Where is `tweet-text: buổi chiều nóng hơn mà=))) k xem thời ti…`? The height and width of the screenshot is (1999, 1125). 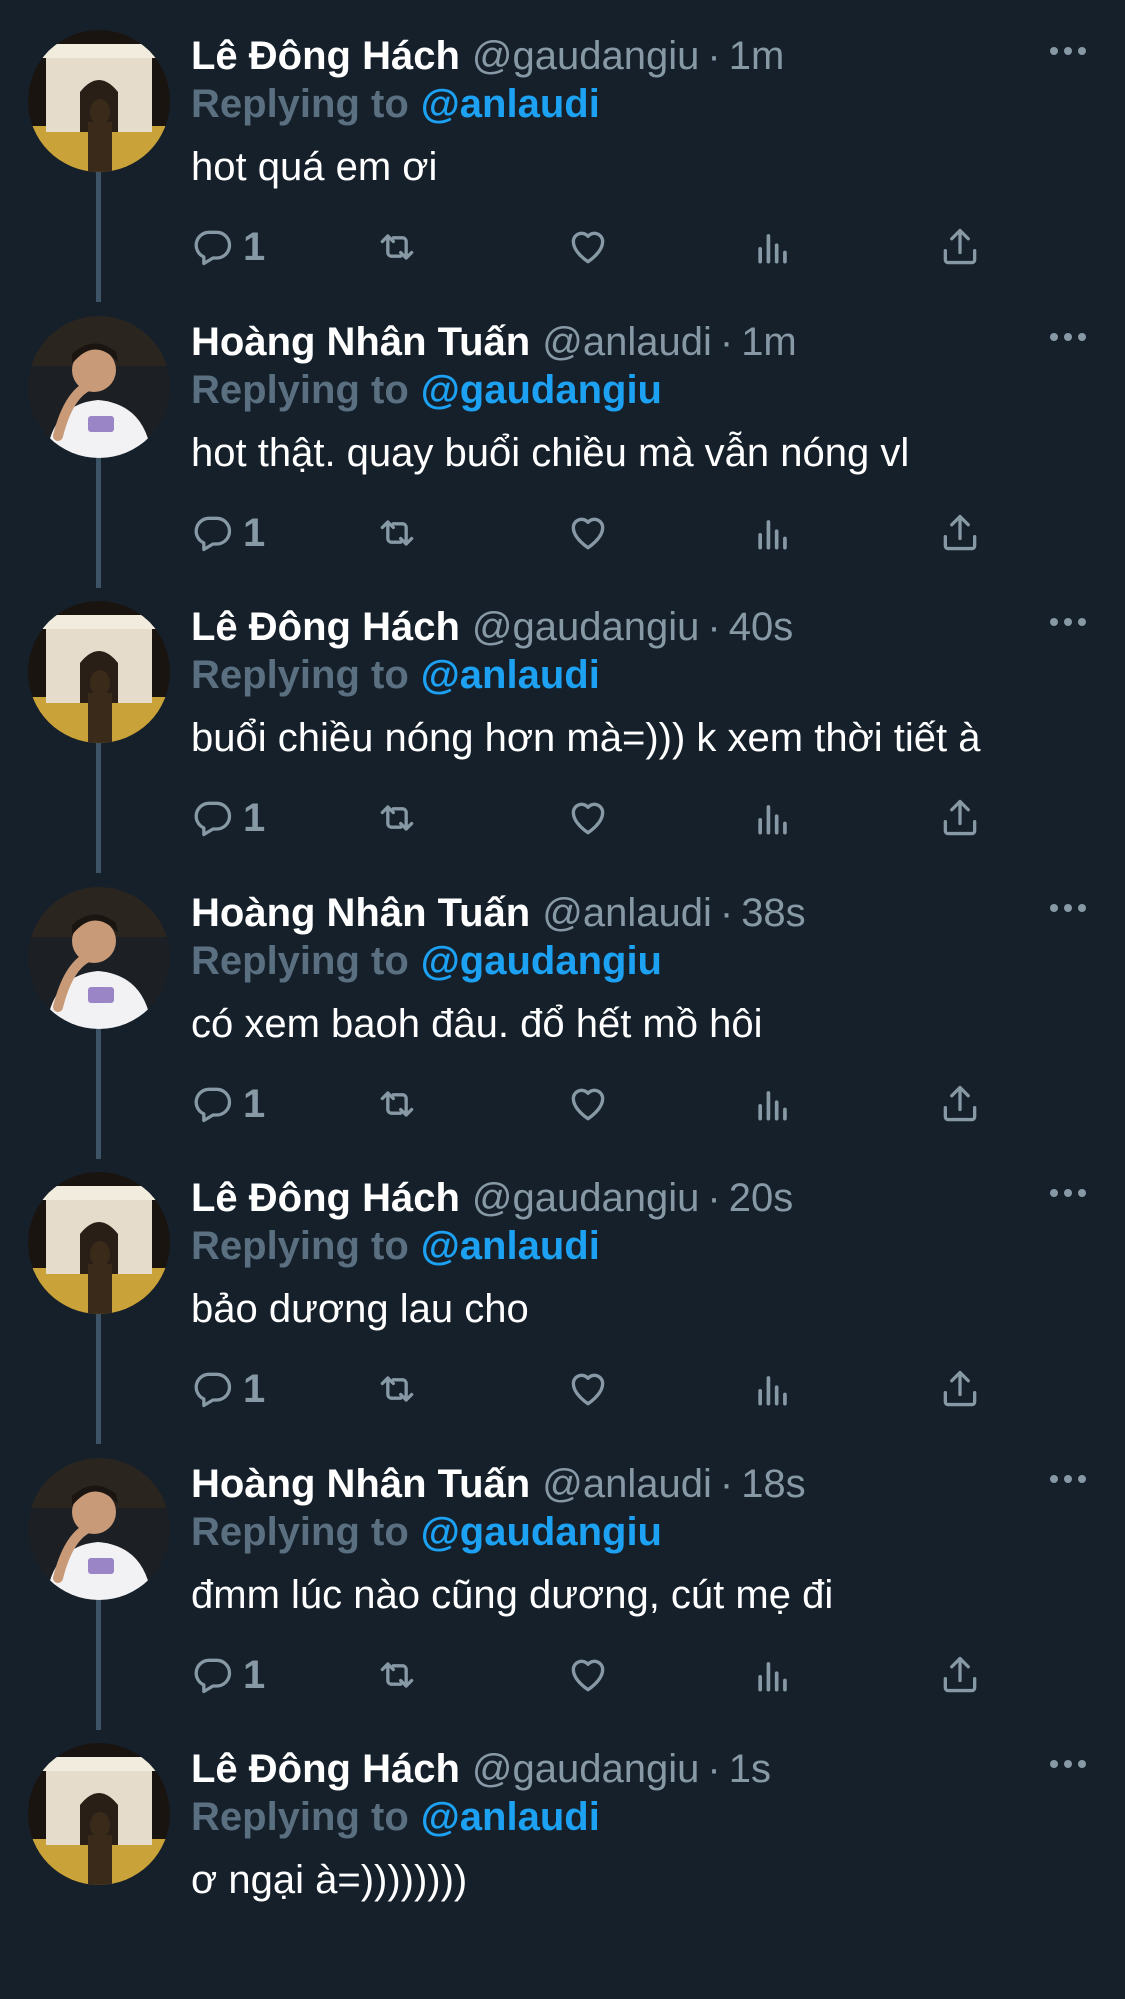
tweet-text: buổi chiều nóng hơn mà=))) k xem thời ti… is located at coordinates (586, 738).